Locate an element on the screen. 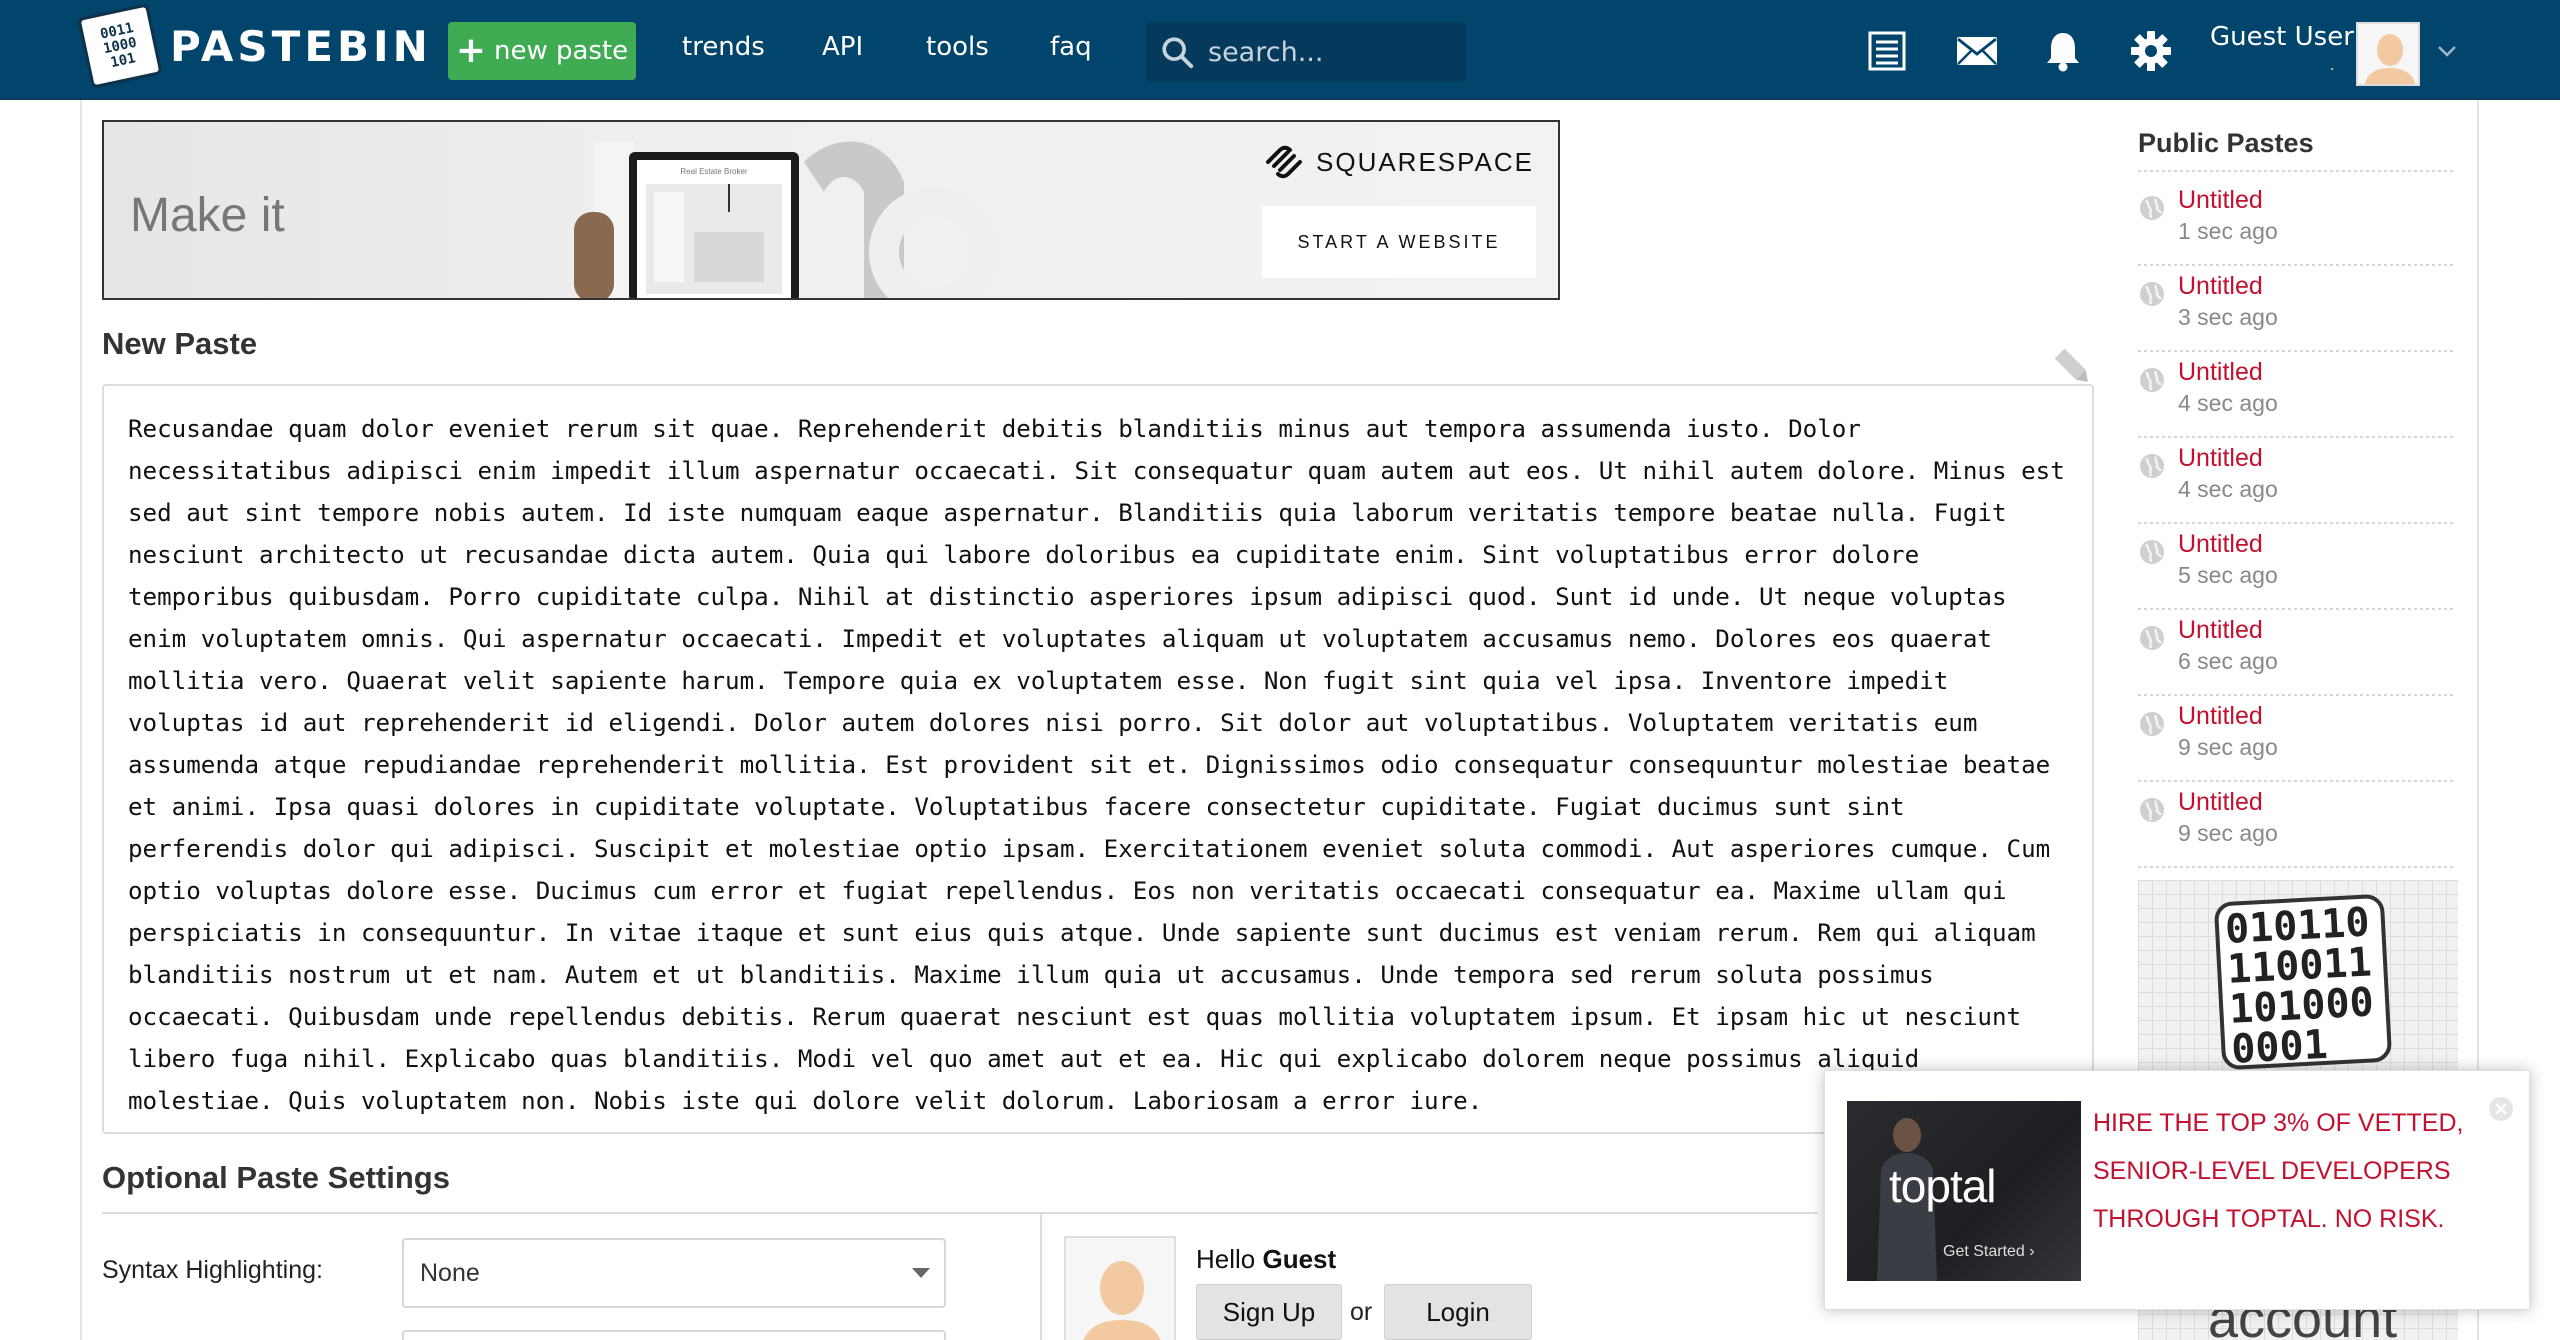 The image size is (2560, 1340). pastebin-ad-logo: 010110 110011 101000 0001 is located at coordinates (2303, 983).